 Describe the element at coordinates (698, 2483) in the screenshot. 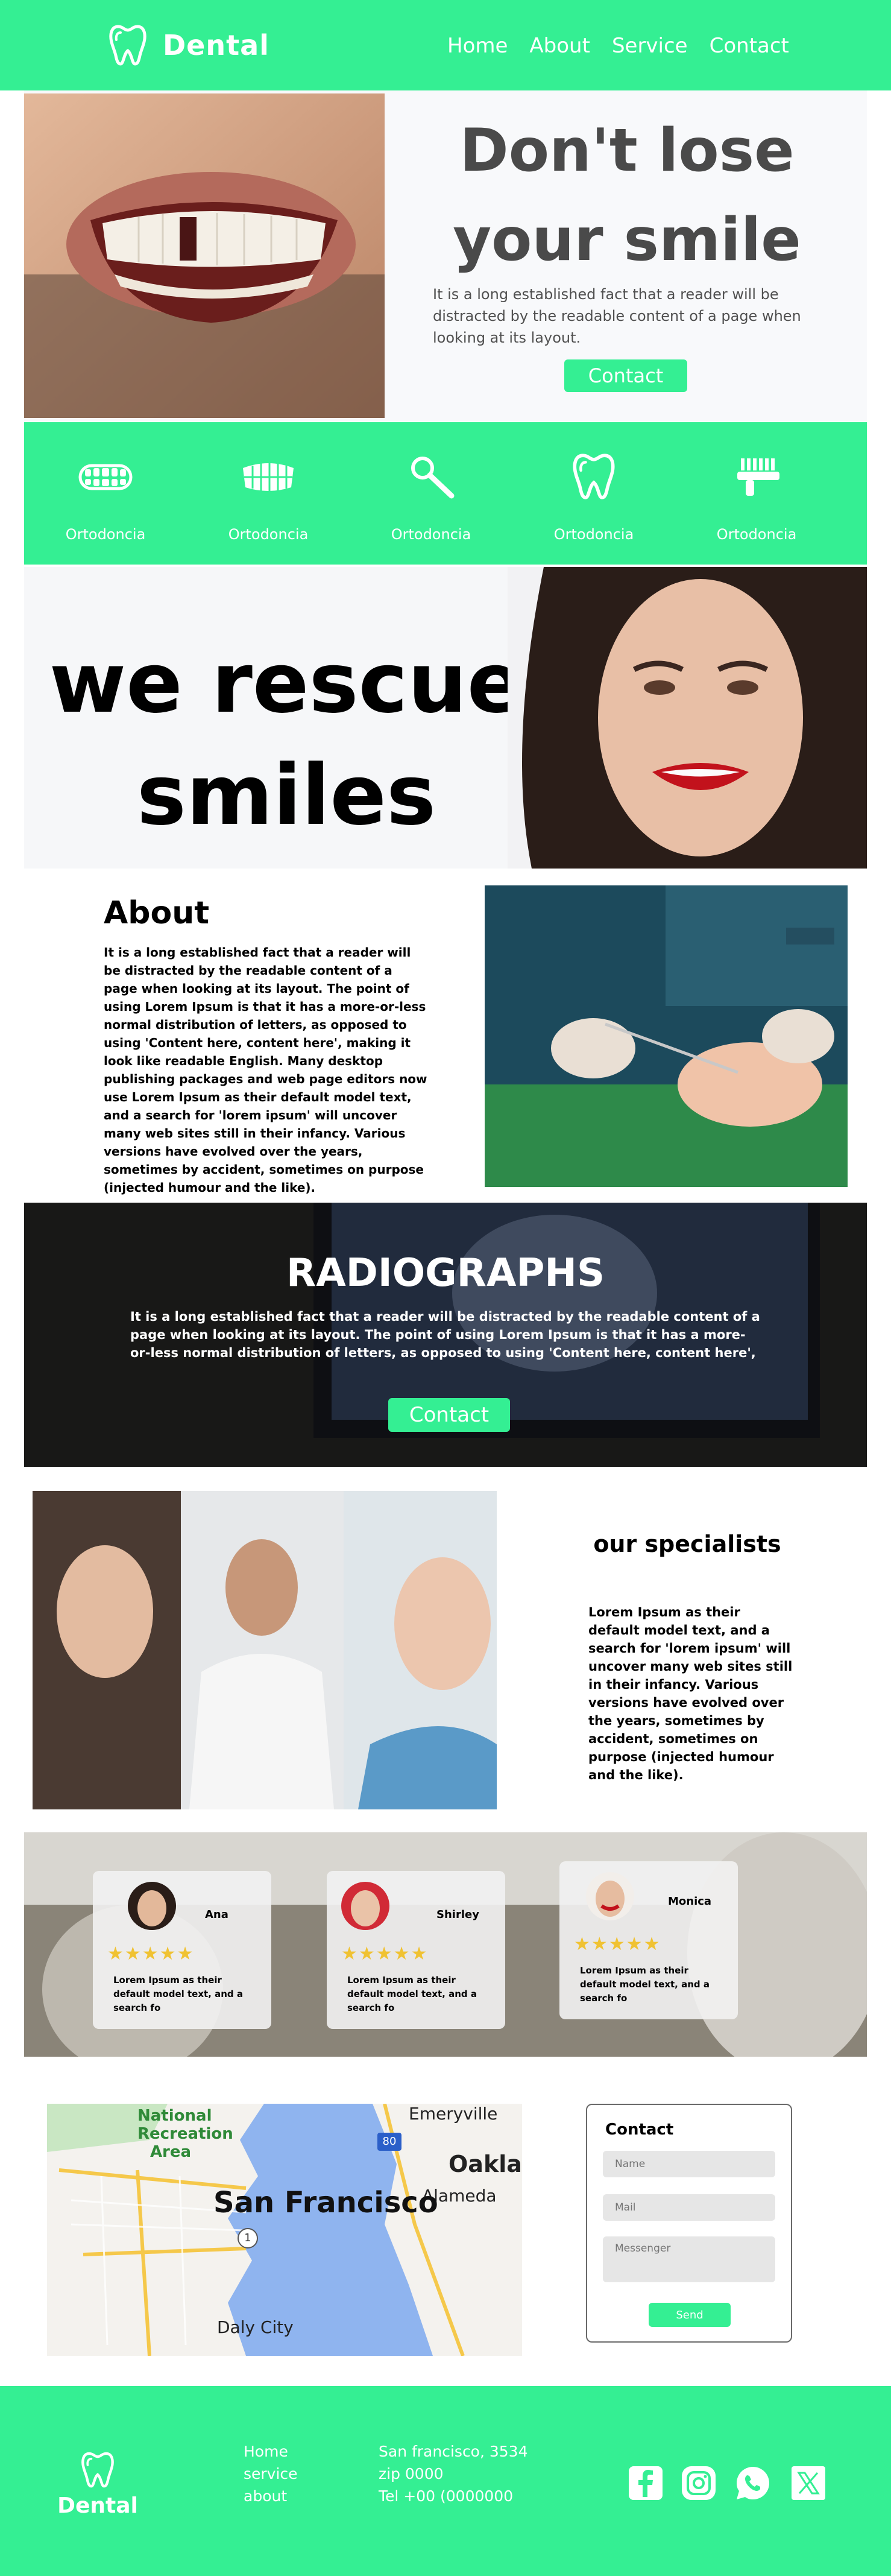

I see `instagram-icon` at that location.